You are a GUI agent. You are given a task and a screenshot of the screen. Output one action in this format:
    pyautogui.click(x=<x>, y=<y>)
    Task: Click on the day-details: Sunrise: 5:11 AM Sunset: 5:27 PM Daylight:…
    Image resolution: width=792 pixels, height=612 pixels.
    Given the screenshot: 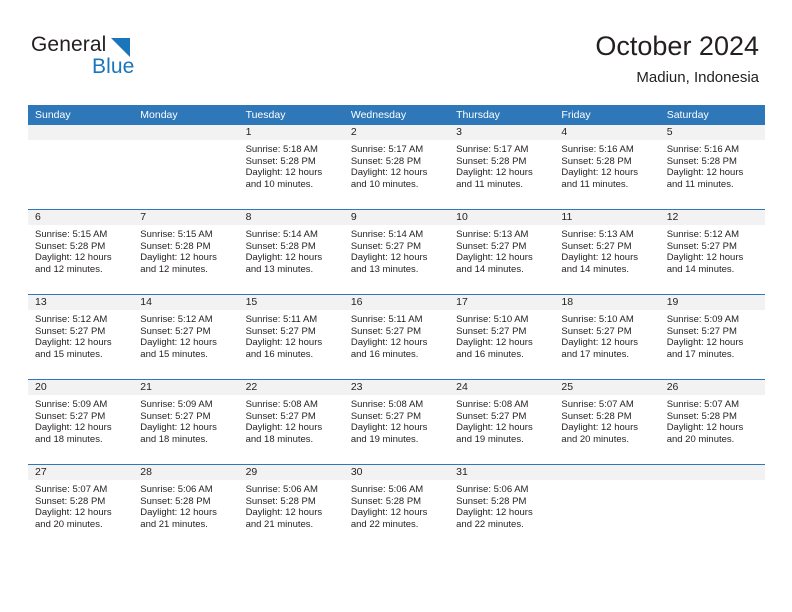 What is the action you would take?
    pyautogui.click(x=291, y=335)
    